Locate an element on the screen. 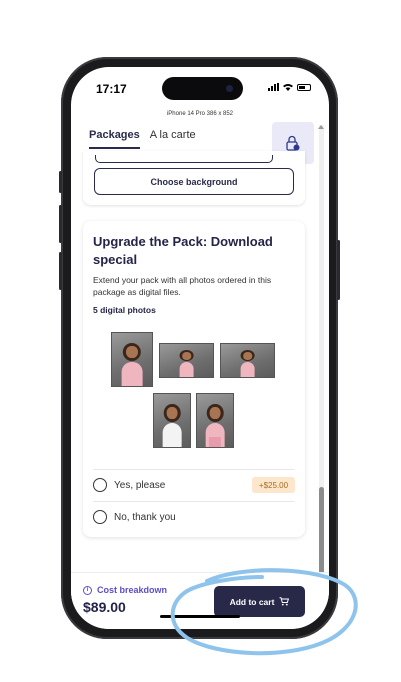 This screenshot has height=682, width=401. background-card: Choose background is located at coordinates (194, 178).